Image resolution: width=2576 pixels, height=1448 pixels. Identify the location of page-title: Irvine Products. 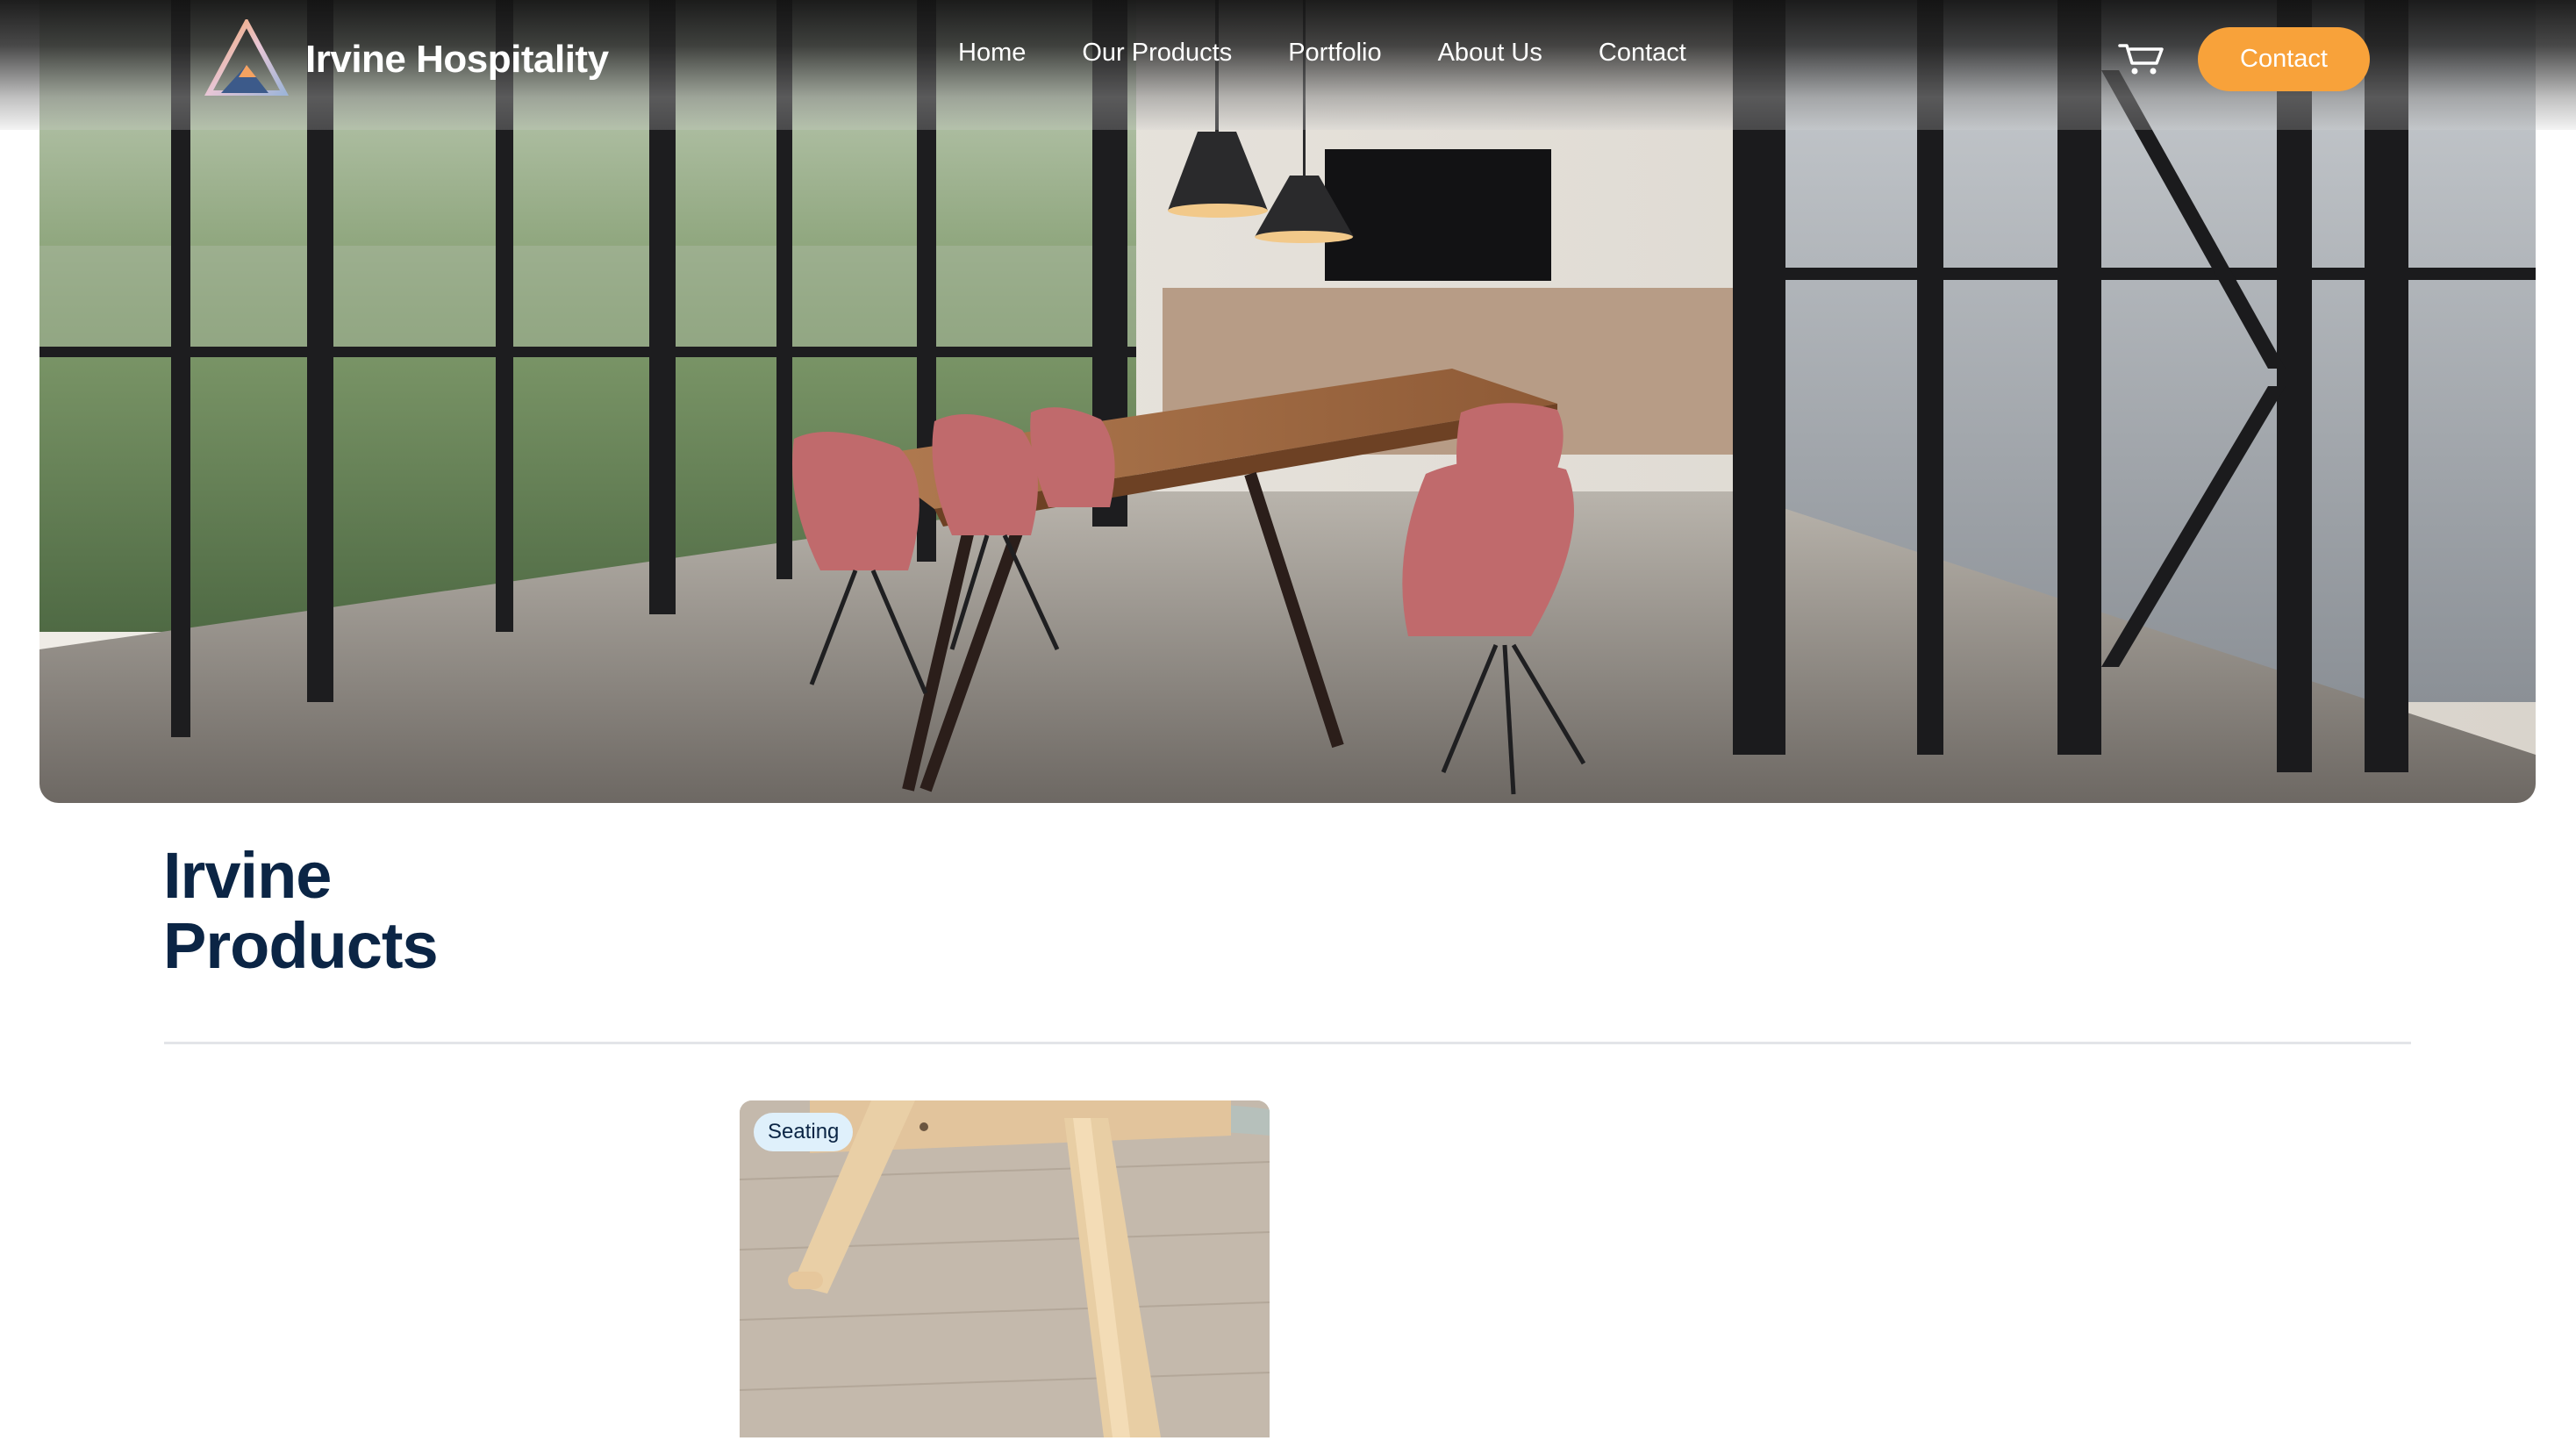
(301, 910).